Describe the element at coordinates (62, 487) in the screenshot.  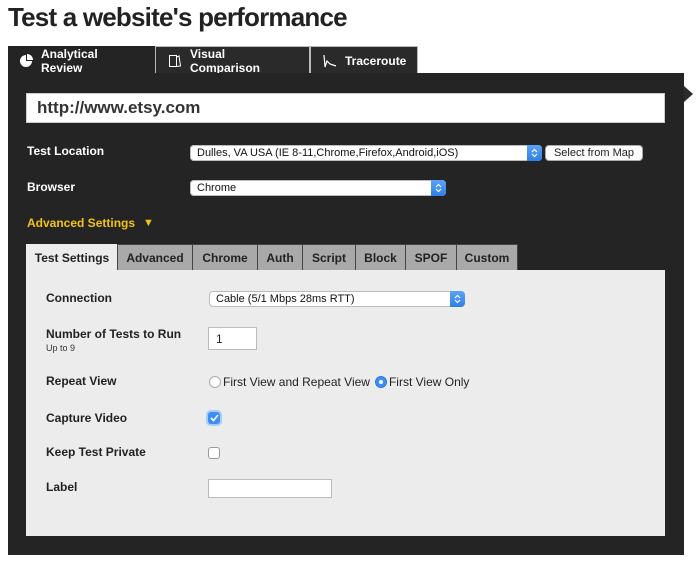
I see `test-label-label: Label` at that location.